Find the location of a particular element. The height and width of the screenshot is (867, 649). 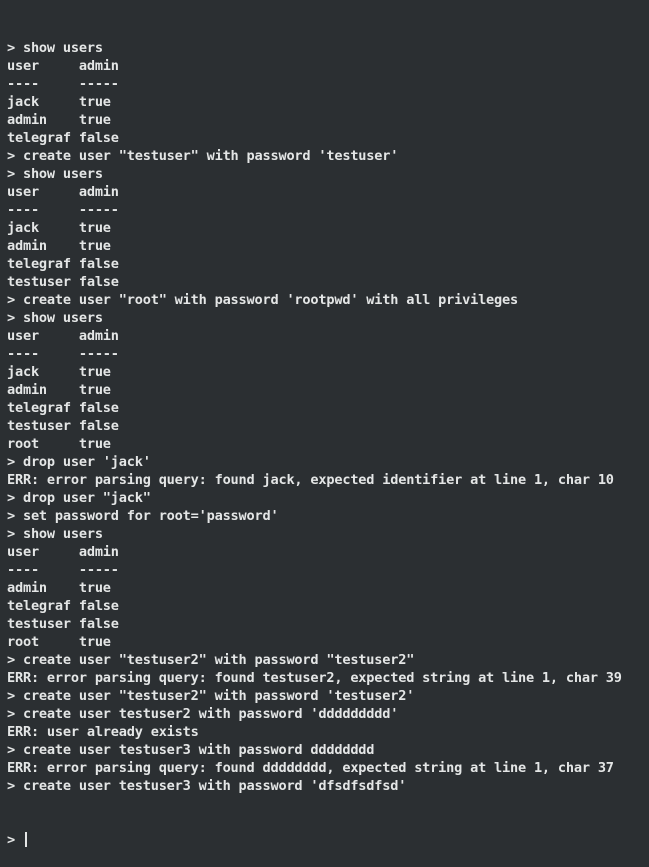

input-line: > is located at coordinates (328, 840).